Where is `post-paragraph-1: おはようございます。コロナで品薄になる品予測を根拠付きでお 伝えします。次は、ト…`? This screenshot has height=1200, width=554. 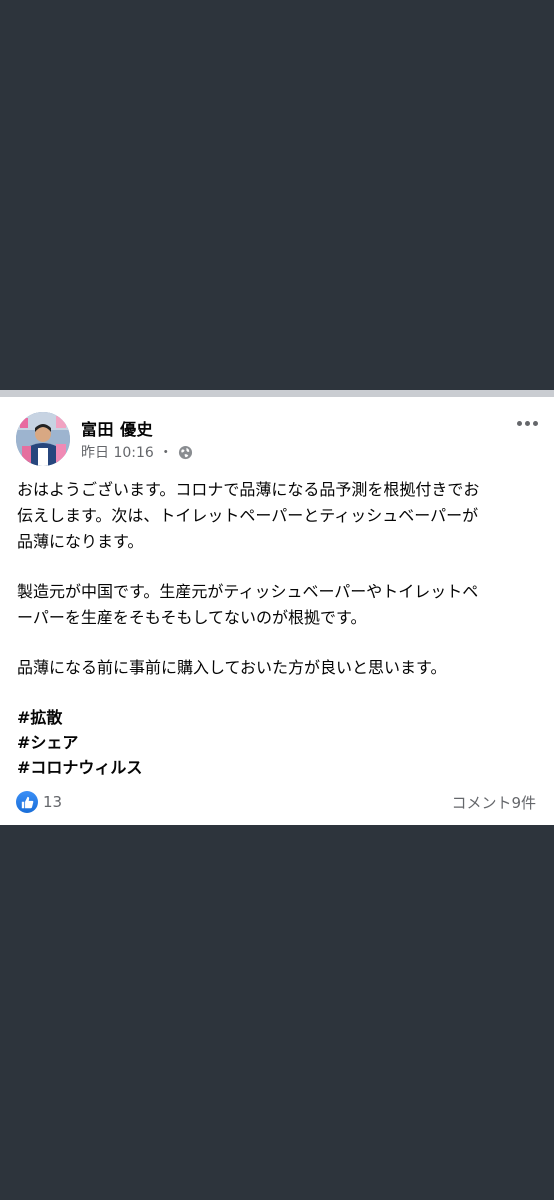 post-paragraph-1: おはようございます。コロナで品薄になる品予測を根拠付きでお 伝えします。次は、ト… is located at coordinates (248, 515).